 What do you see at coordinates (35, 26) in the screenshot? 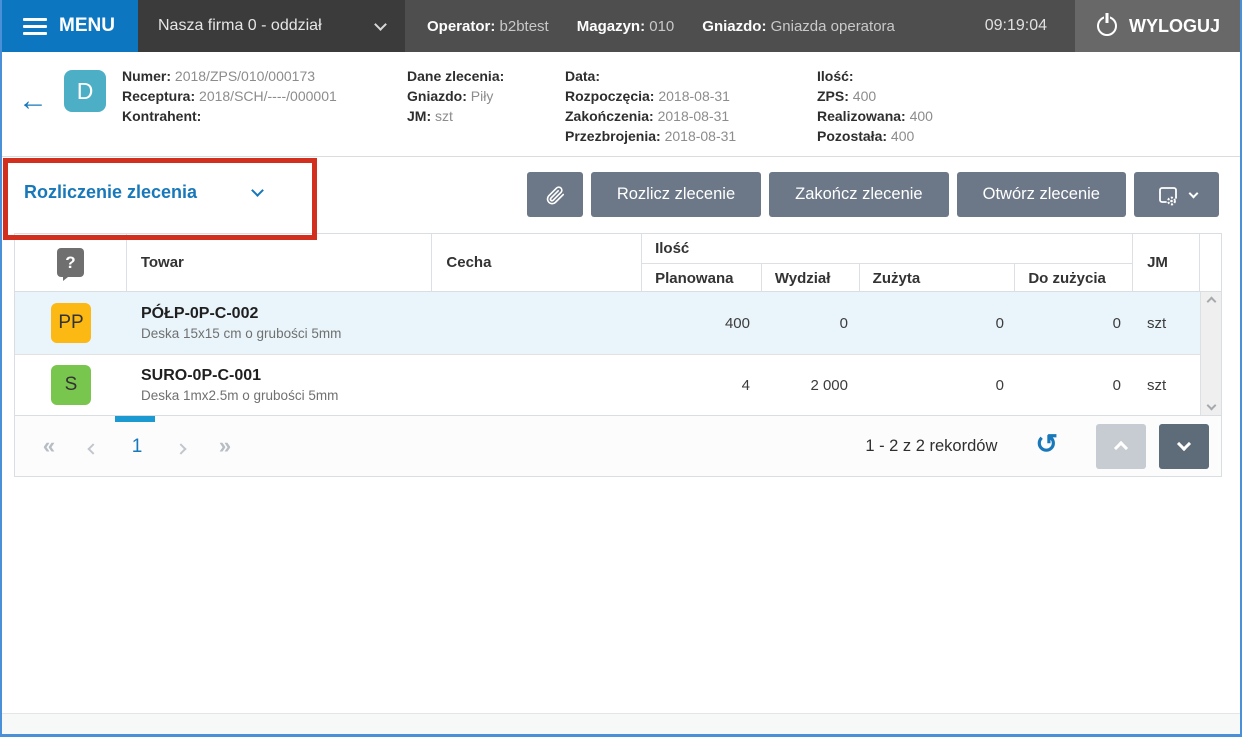
I see `hamburger-icon` at bounding box center [35, 26].